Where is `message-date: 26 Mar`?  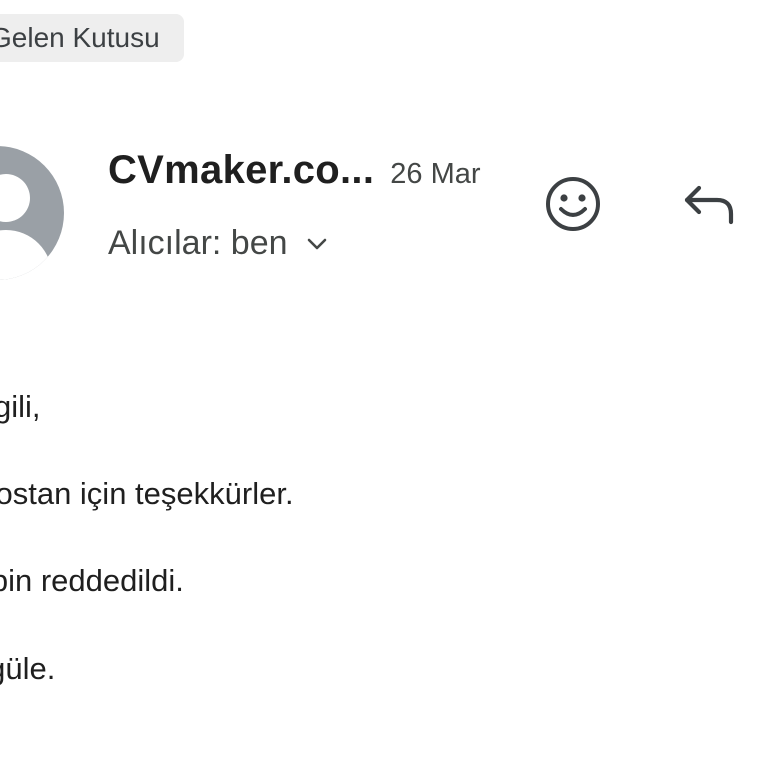 message-date: 26 Mar is located at coordinates (435, 174).